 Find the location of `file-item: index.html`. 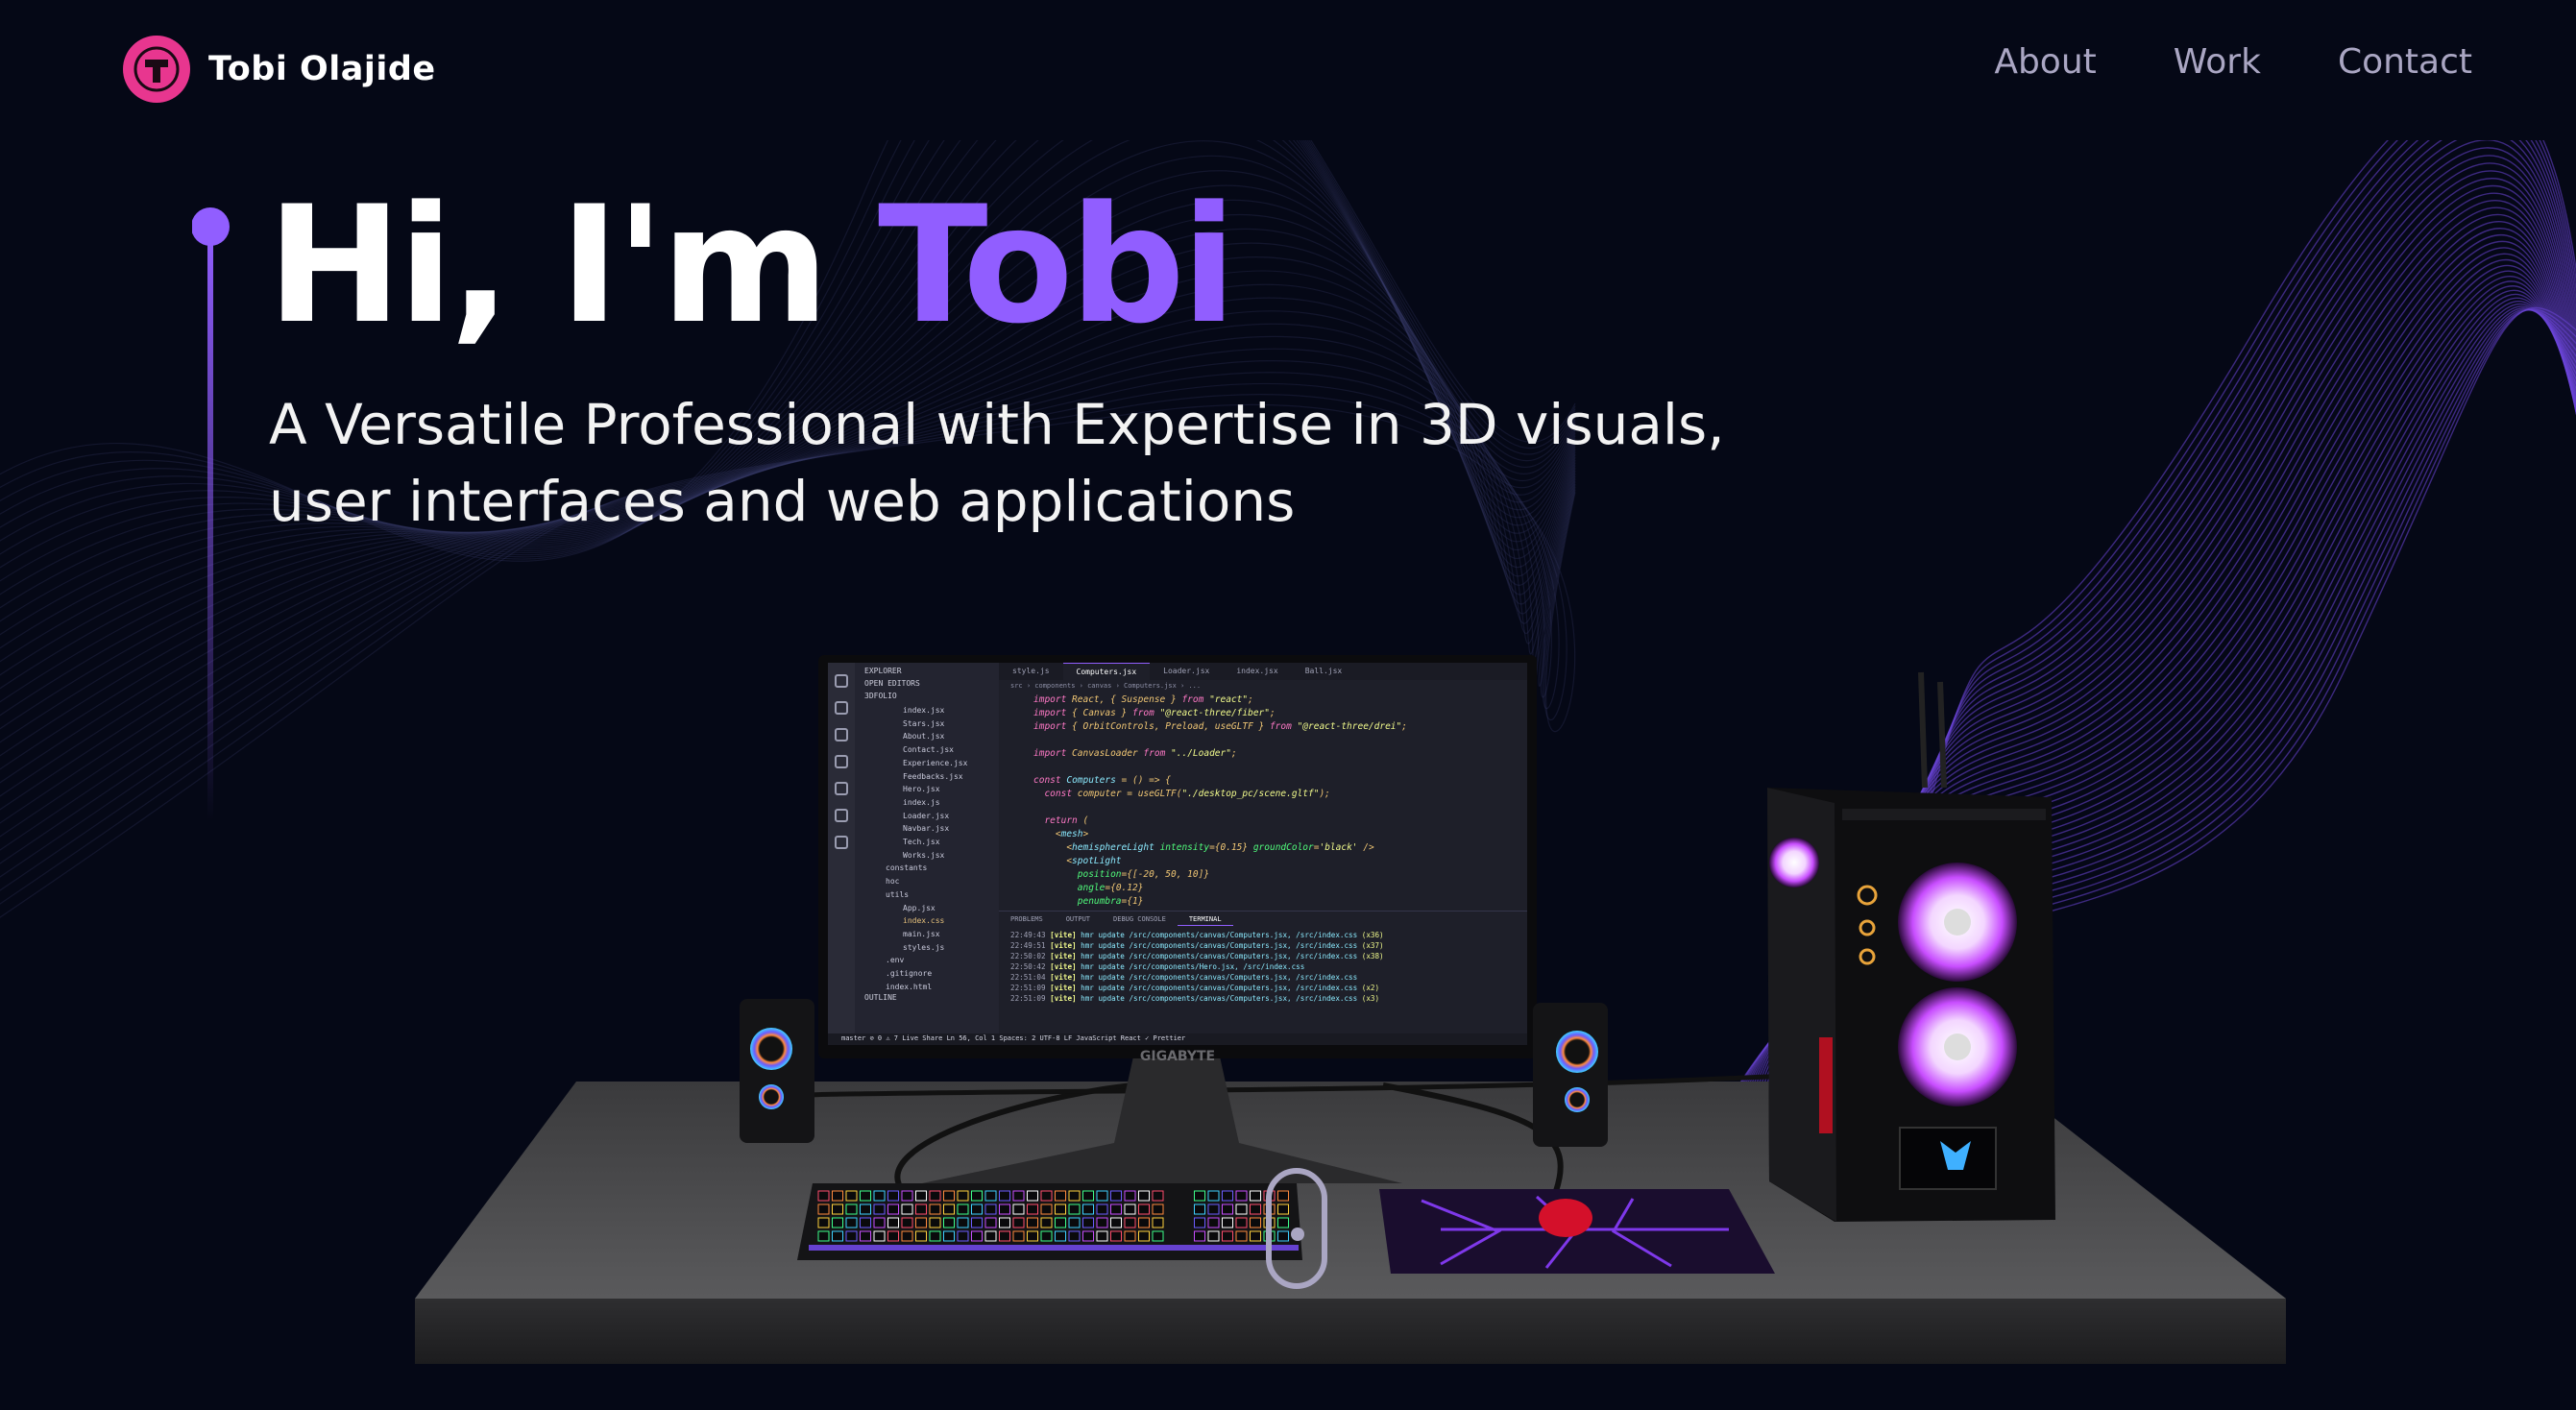

file-item: index.html is located at coordinates (909, 986).